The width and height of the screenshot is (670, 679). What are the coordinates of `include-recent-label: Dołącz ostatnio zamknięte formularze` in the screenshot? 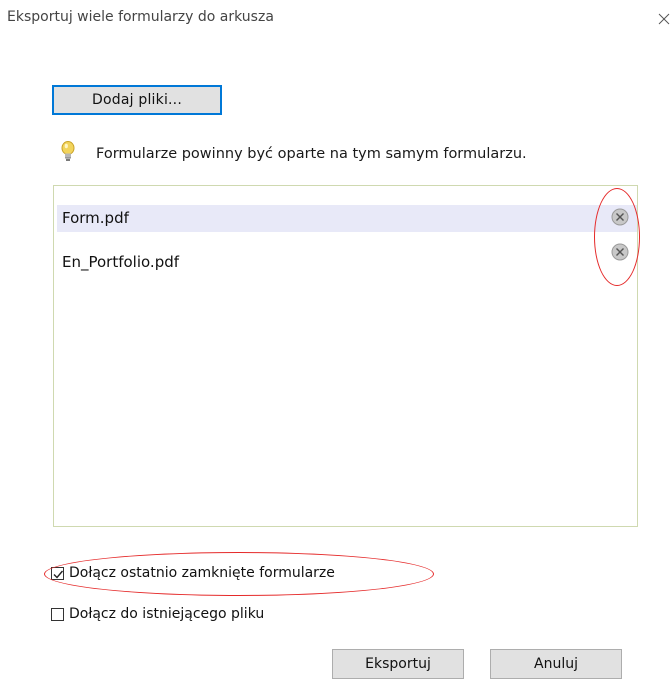 It's located at (202, 573).